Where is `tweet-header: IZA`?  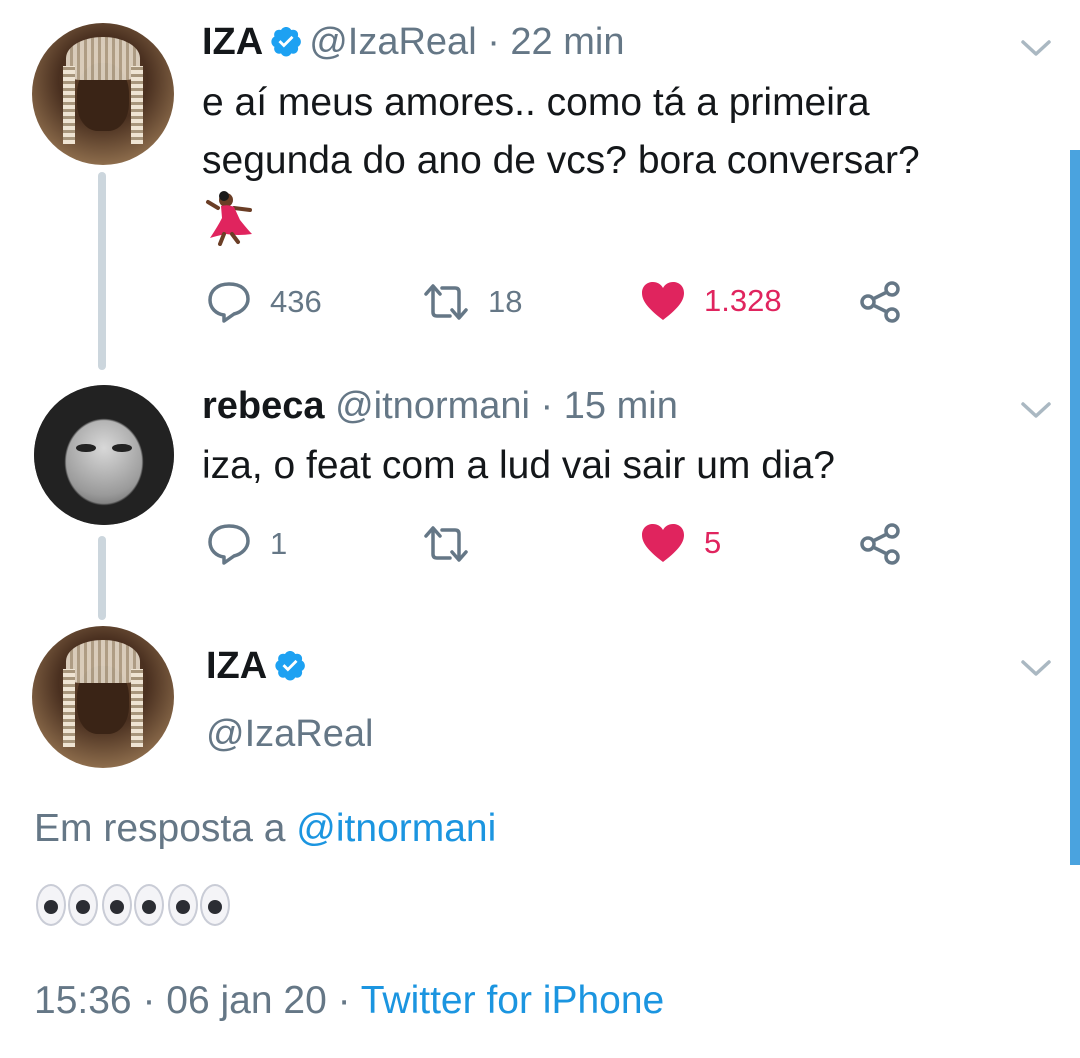 tweet-header: IZA is located at coordinates (259, 666).